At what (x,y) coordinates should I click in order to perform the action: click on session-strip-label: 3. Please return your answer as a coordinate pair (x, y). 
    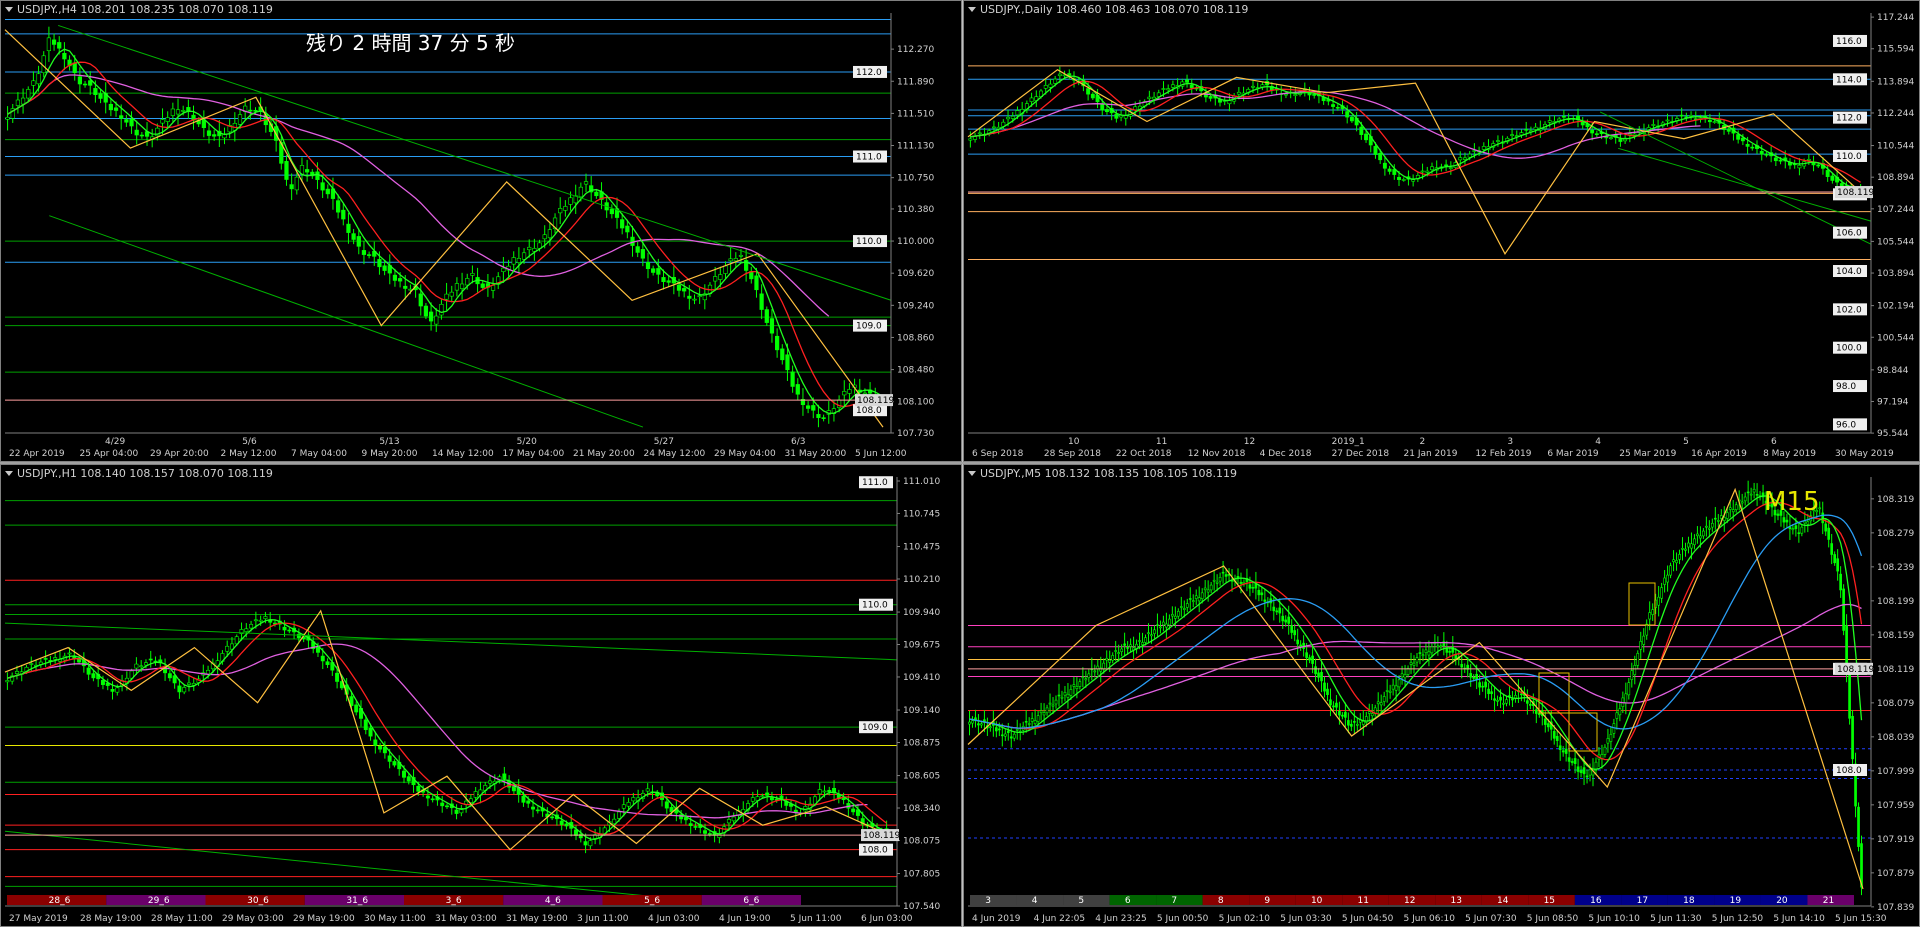
    Looking at the image, I should click on (988, 901).